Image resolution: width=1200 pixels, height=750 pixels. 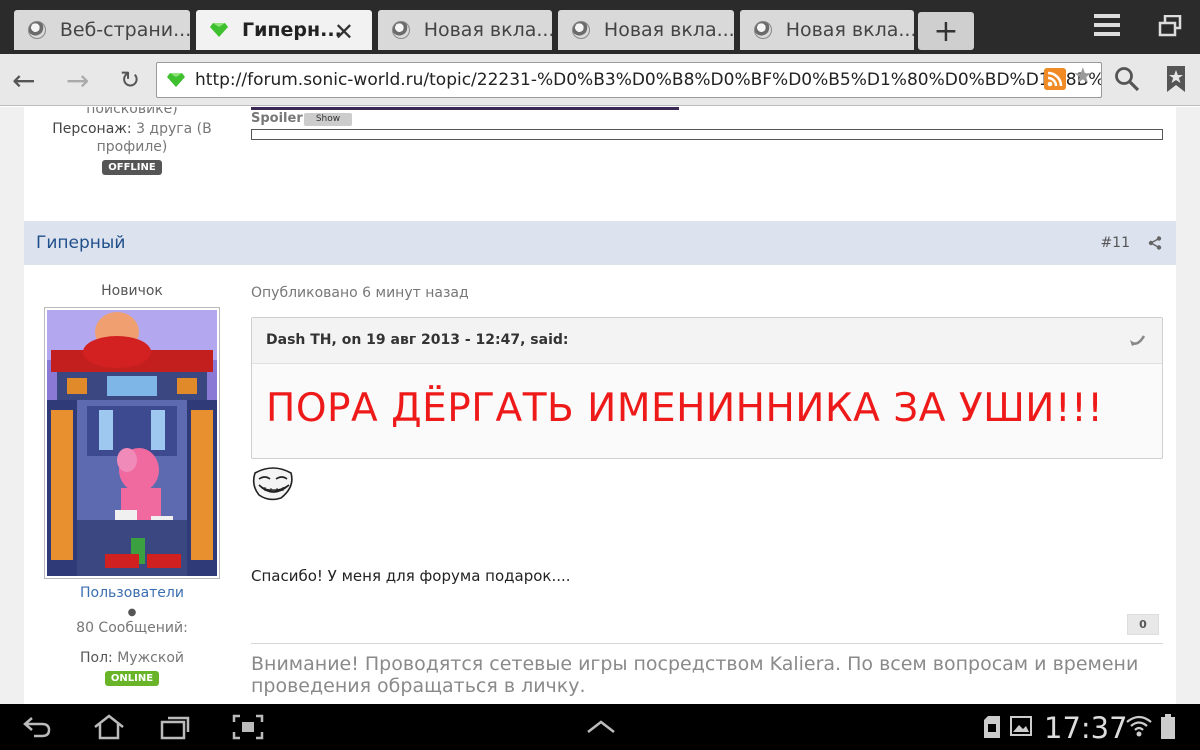 What do you see at coordinates (1115, 243) in the screenshot?
I see `post-number-link: #11` at bounding box center [1115, 243].